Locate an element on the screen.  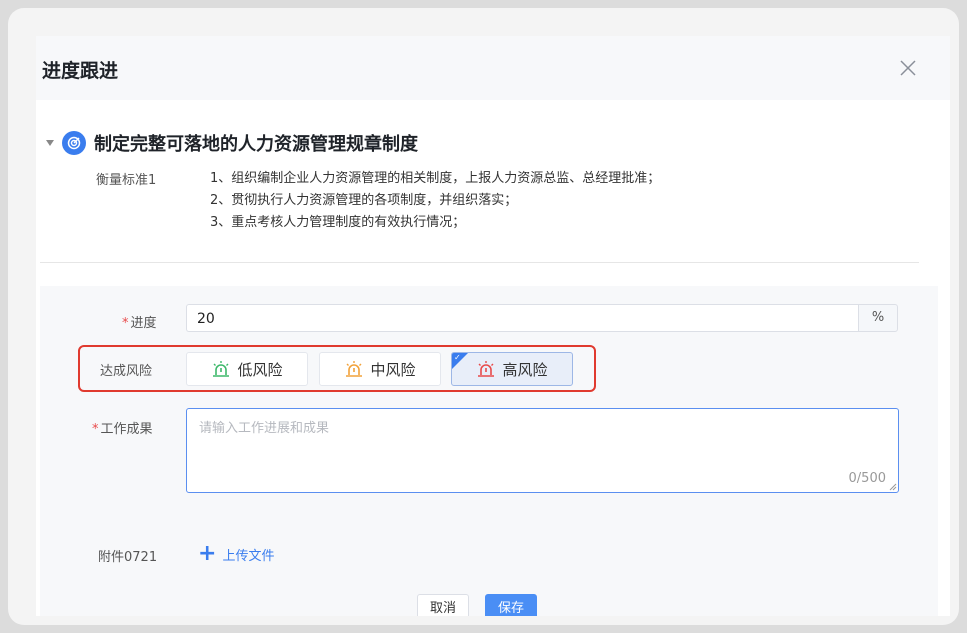
risk-option-label: 低风险 is located at coordinates (260, 369).